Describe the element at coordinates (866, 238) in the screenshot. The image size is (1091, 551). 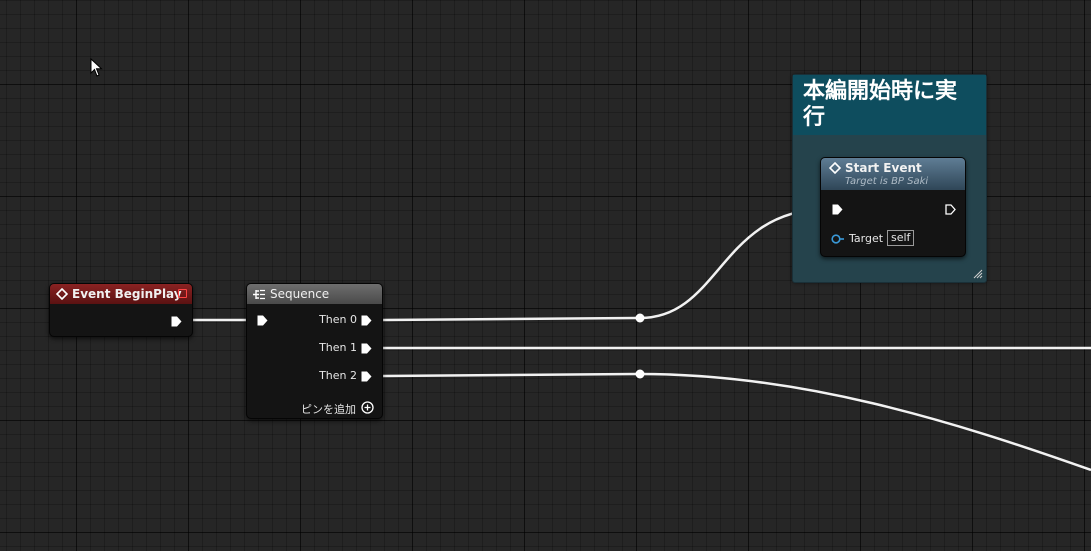
I see `target-label: Target` at that location.